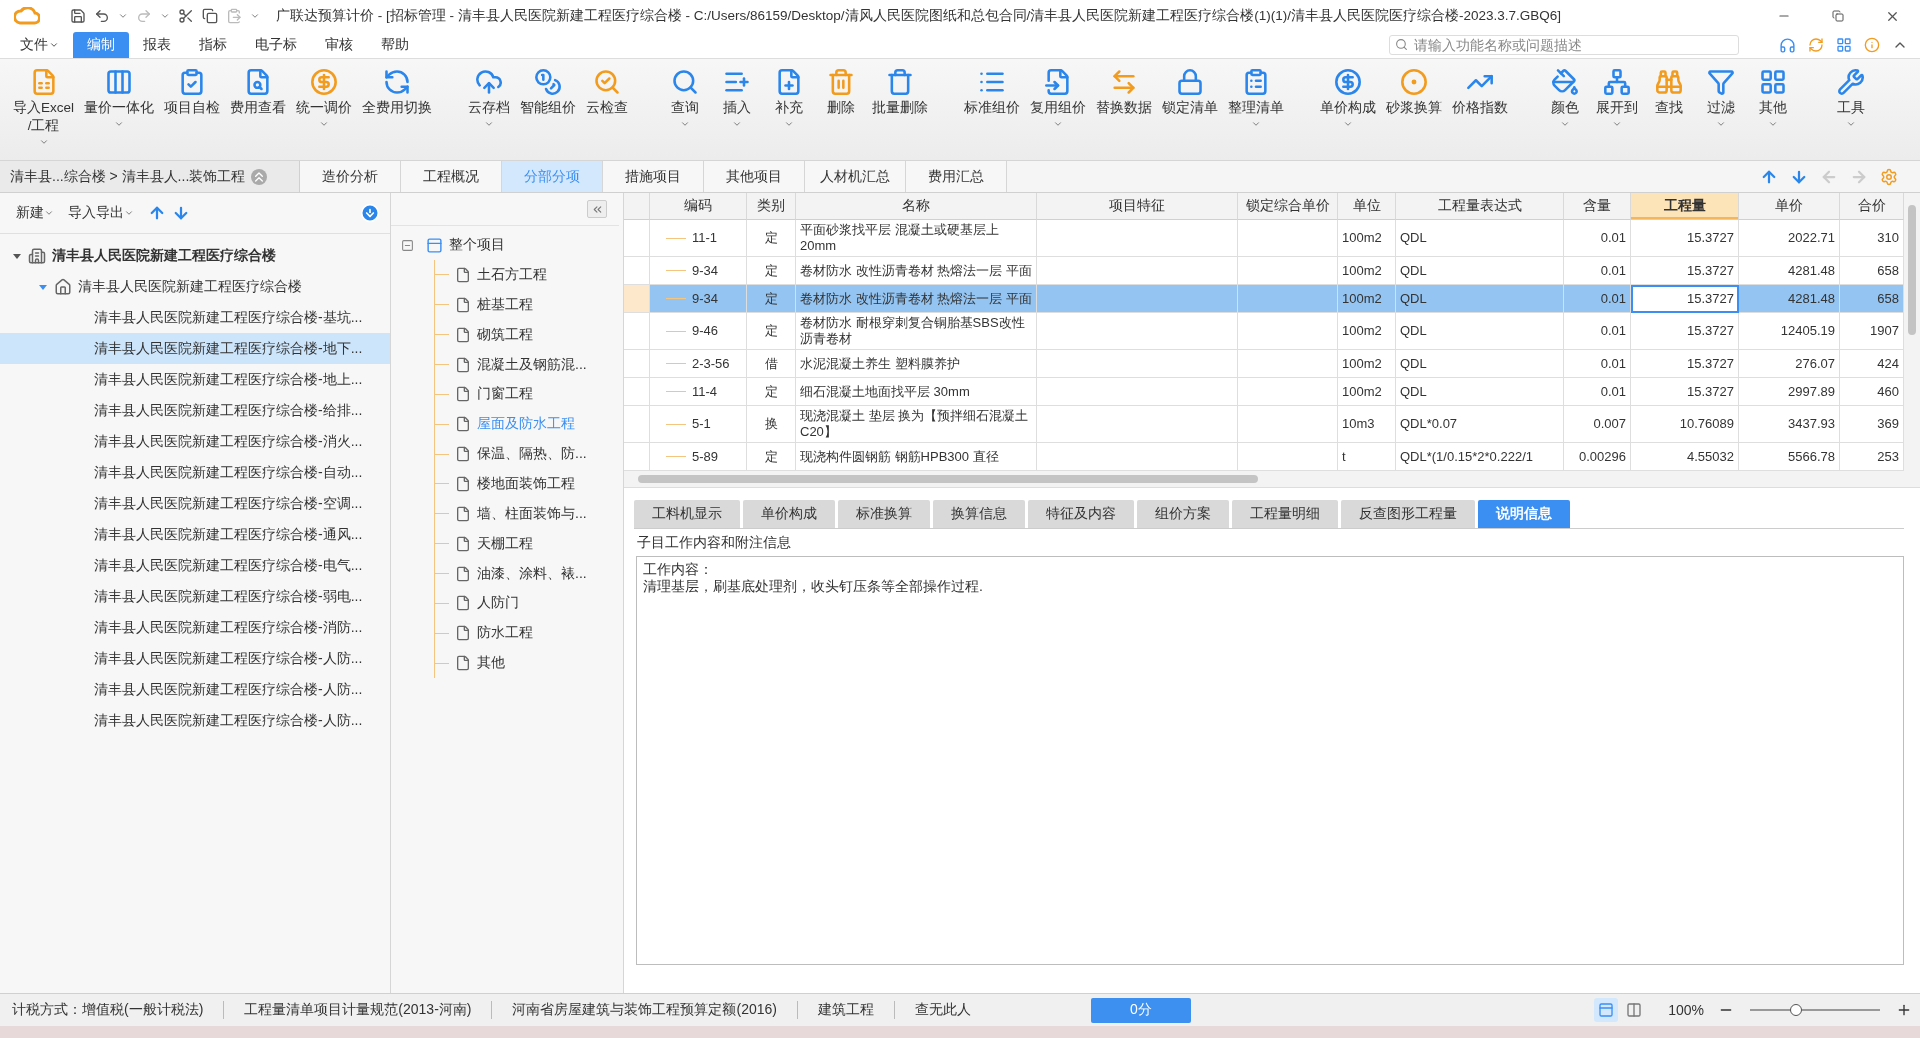 This screenshot has height=1038, width=1920. I want to click on detail-tab: 工料机显示, so click(687, 514).